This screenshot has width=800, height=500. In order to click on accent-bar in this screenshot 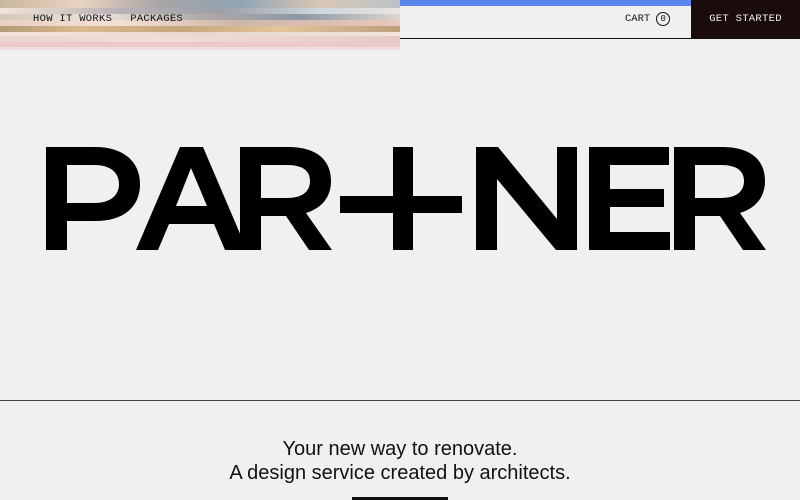, I will do `click(545, 3)`.